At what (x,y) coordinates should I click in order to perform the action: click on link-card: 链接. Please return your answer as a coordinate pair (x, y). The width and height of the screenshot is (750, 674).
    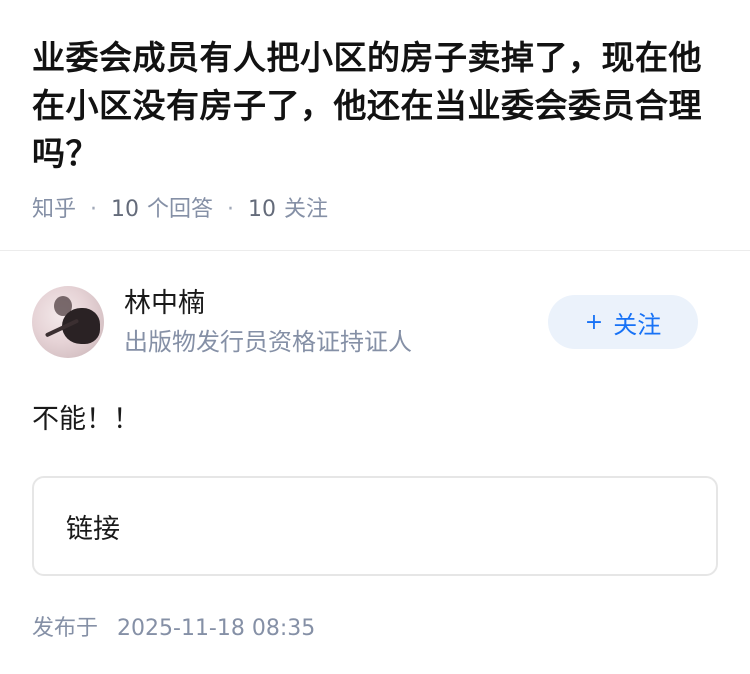
    Looking at the image, I should click on (375, 526).